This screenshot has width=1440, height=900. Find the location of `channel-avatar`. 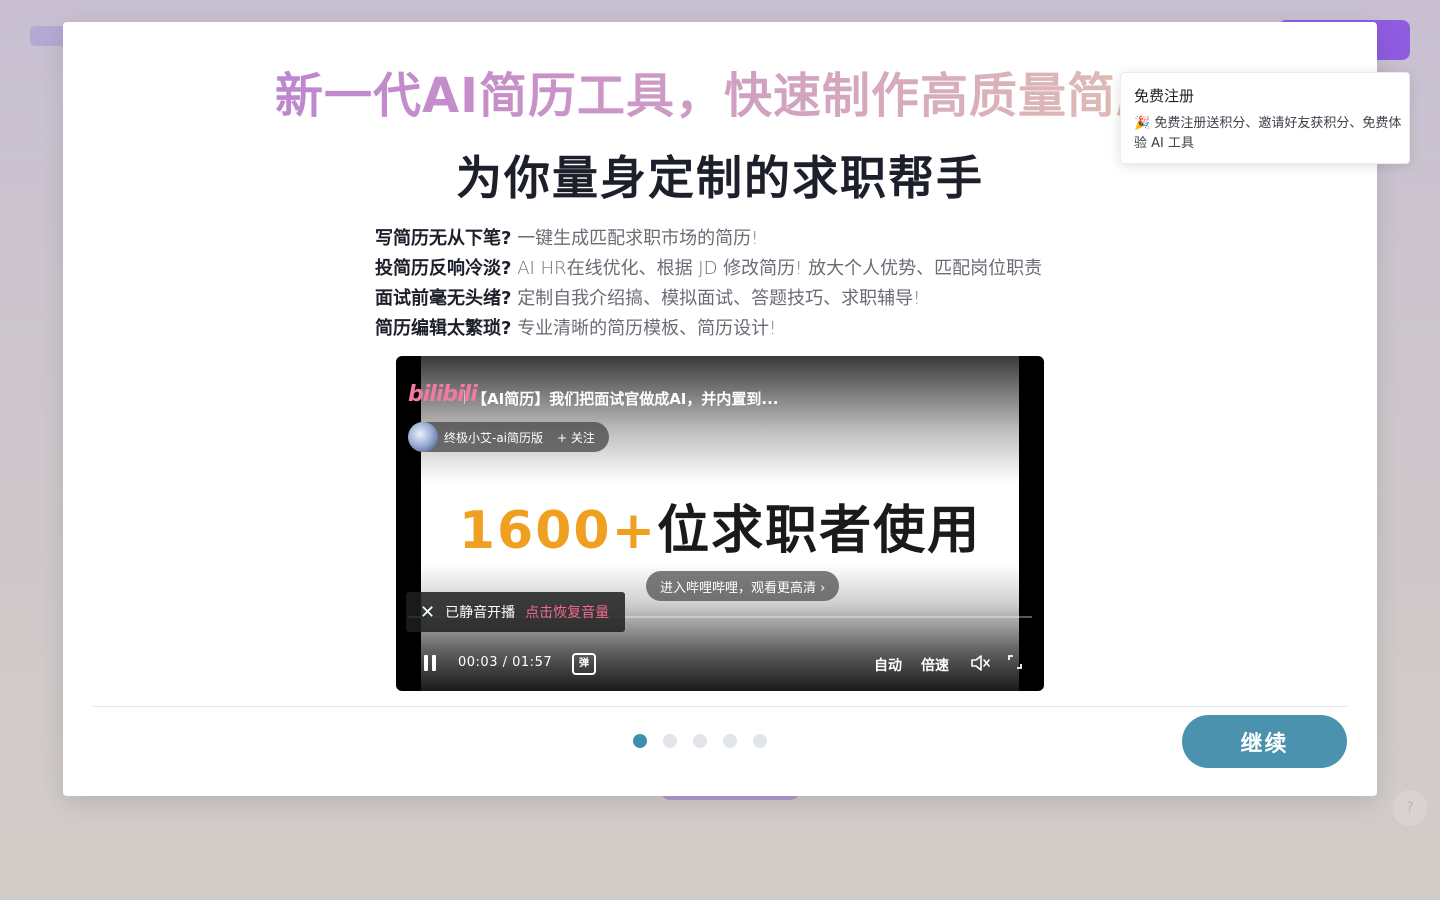

channel-avatar is located at coordinates (423, 437).